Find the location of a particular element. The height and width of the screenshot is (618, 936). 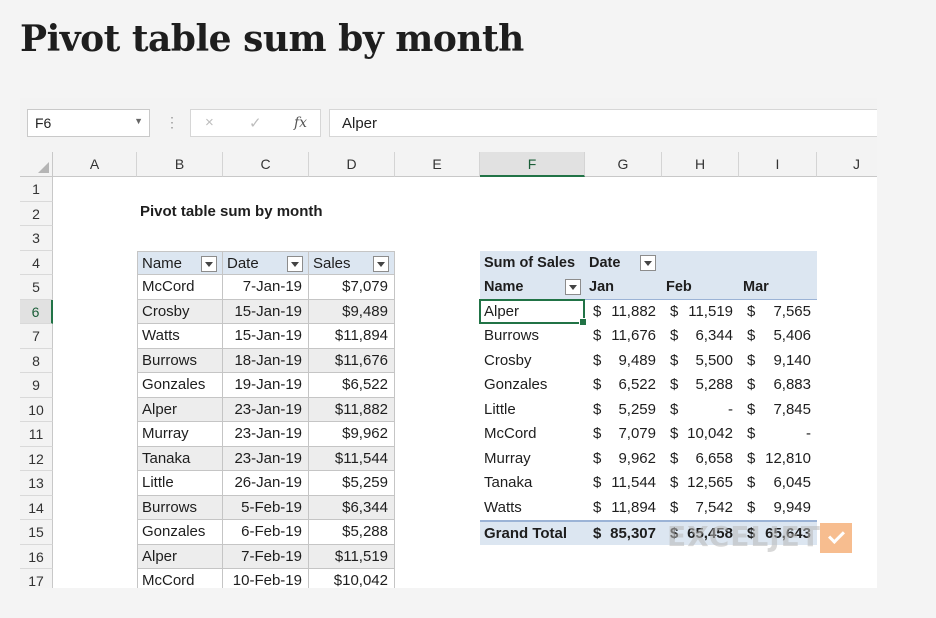

source-cell: 6-Feb-19 is located at coordinates (266, 532).